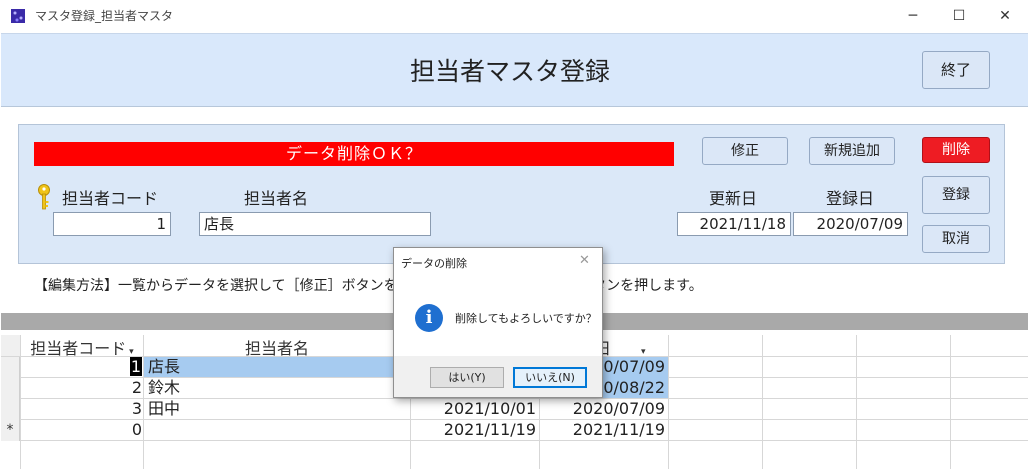 The height and width of the screenshot is (469, 1029). Describe the element at coordinates (10, 430) in the screenshot. I see `new-row-marker: *` at that location.